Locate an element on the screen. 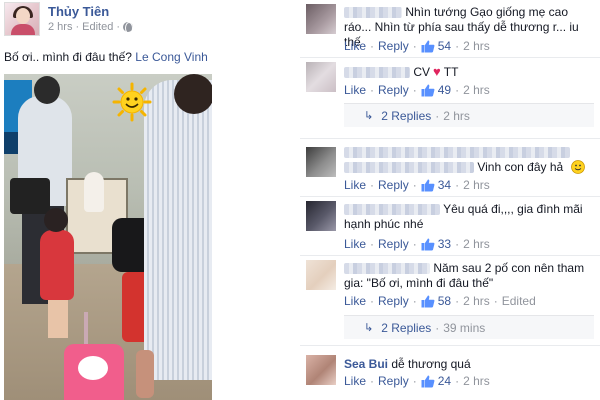  author-avatar is located at coordinates (22, 19).